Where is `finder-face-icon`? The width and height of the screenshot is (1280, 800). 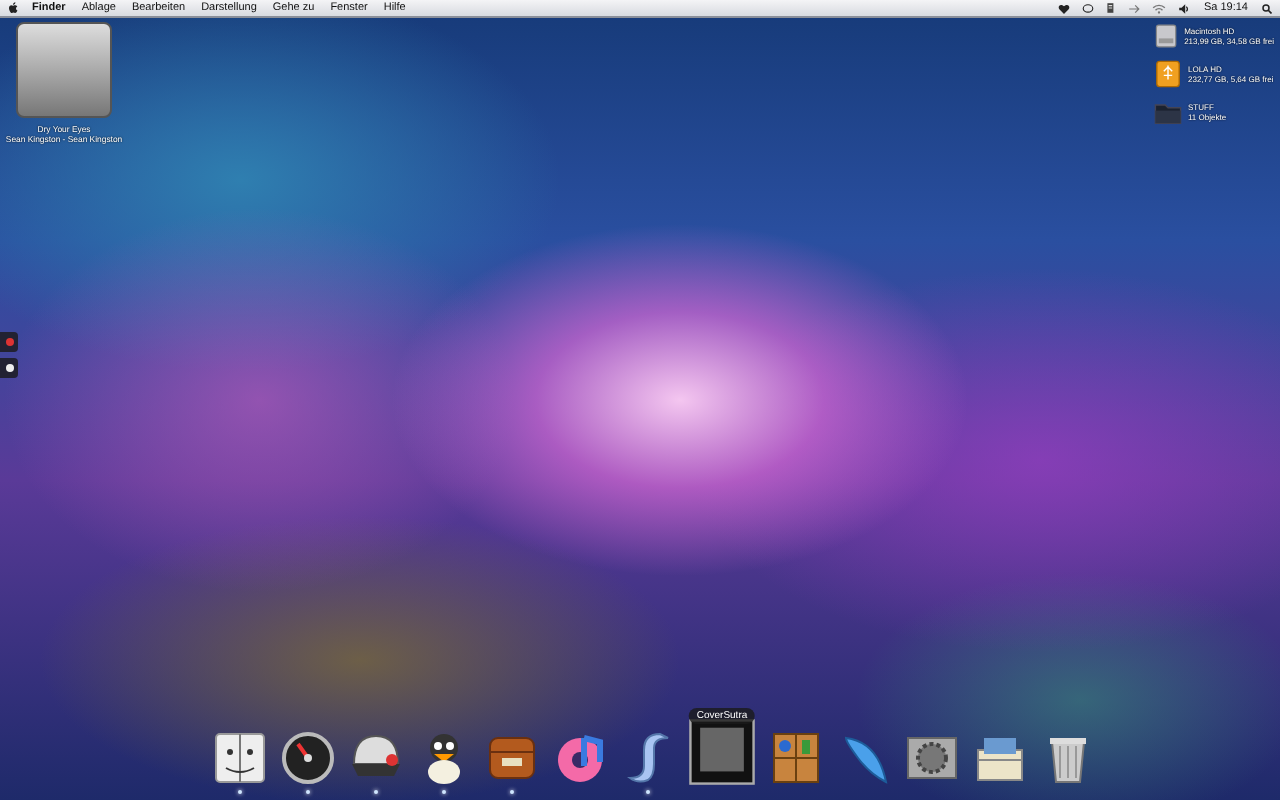
finder-face-icon is located at coordinates (240, 758).